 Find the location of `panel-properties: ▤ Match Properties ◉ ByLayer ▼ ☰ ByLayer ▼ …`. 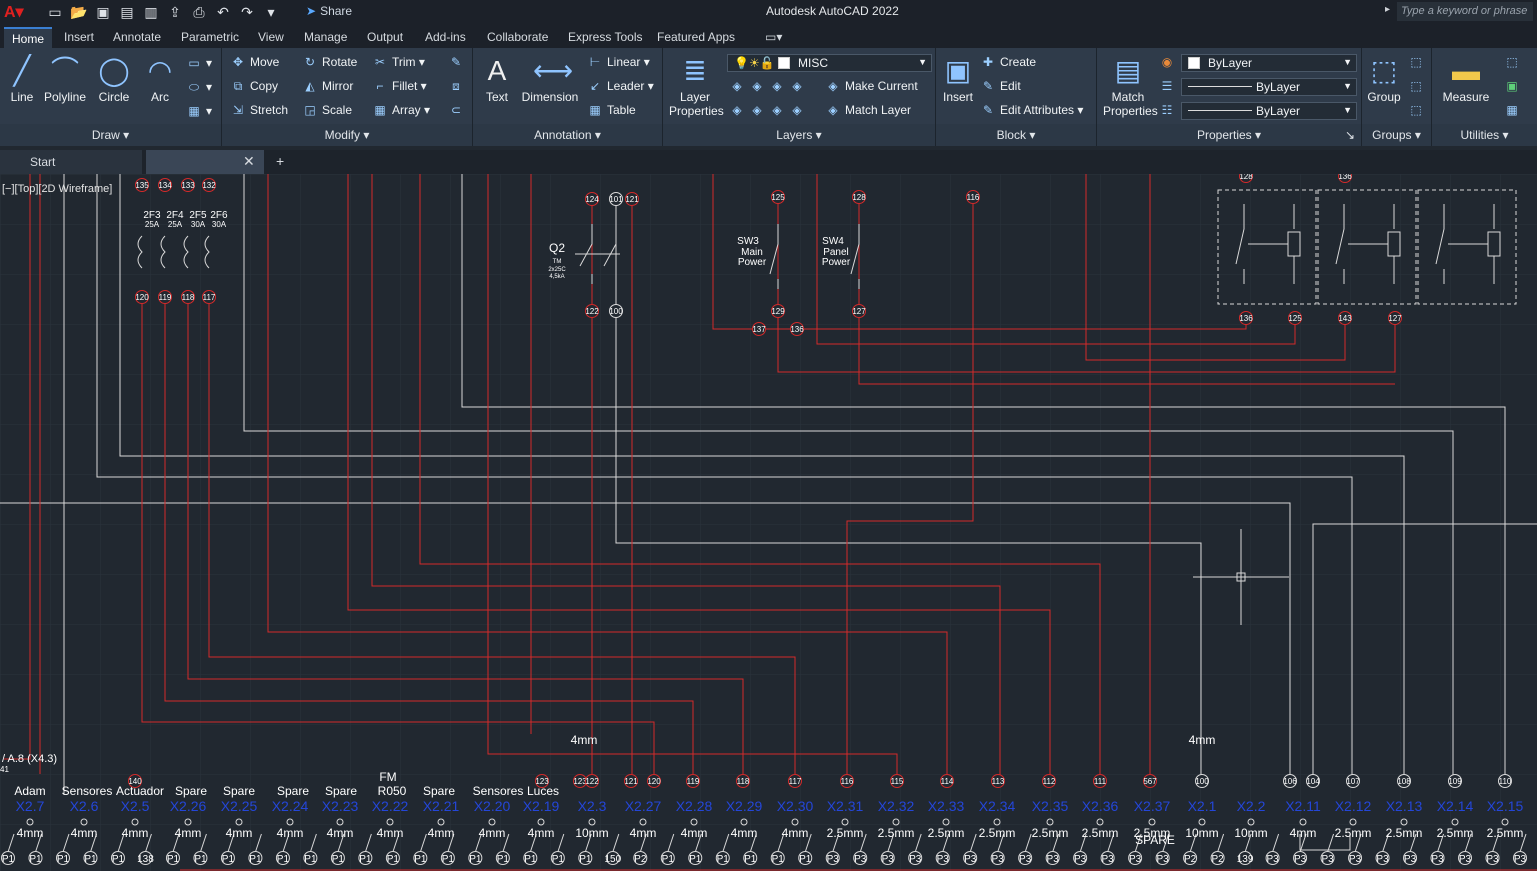

panel-properties: ▤ Match Properties ◉ ByLayer ▼ ☰ ByLayer ▼ … is located at coordinates (1229, 97).